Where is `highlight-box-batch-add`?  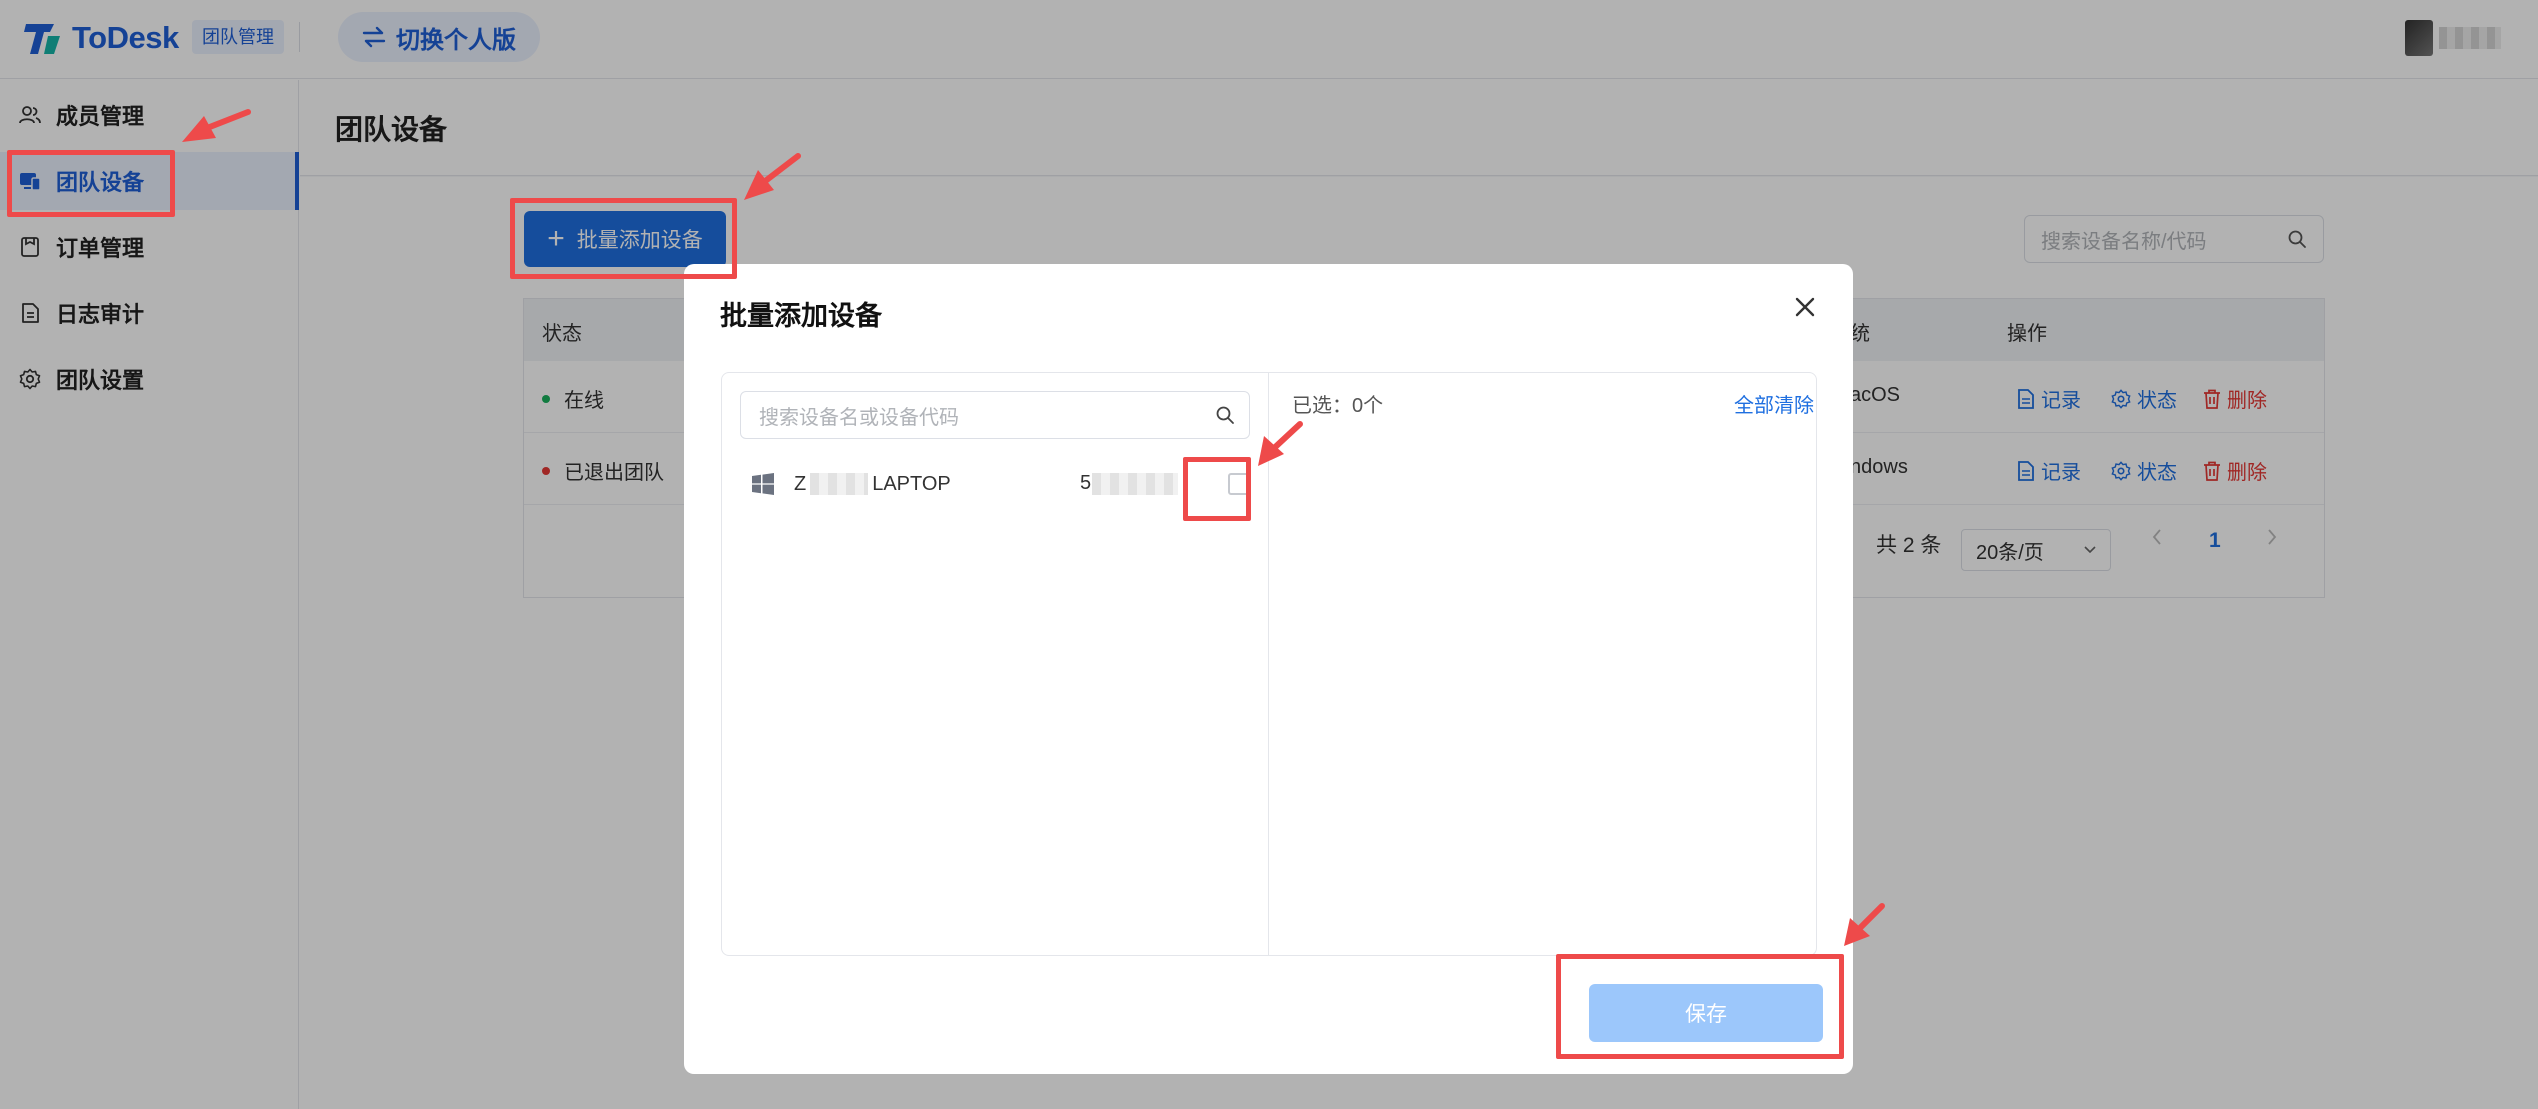 highlight-box-batch-add is located at coordinates (623, 238).